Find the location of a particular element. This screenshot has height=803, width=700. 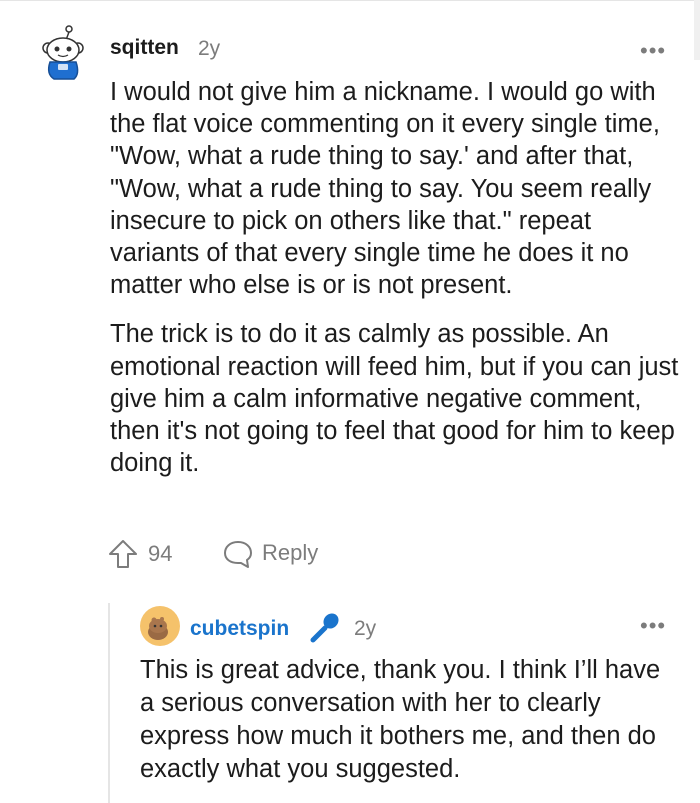

reply-label: Reply is located at coordinates (290, 553).